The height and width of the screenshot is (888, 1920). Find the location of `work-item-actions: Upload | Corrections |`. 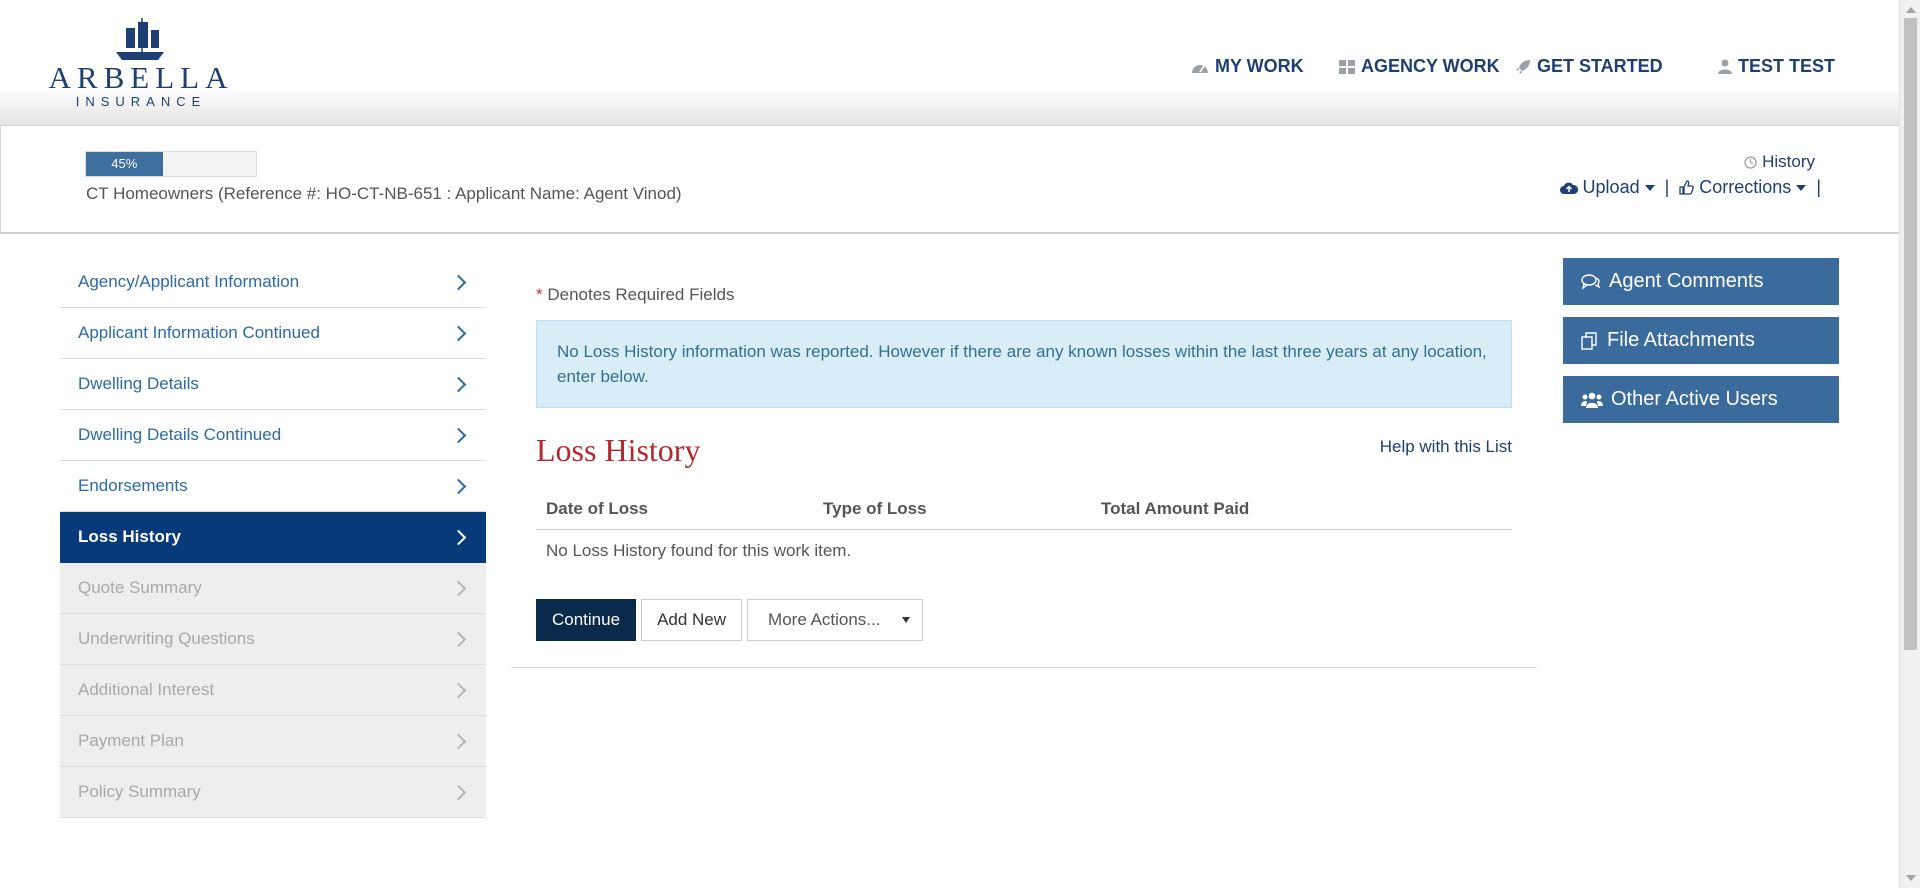

work-item-actions: Upload | Corrections | is located at coordinates (1690, 187).